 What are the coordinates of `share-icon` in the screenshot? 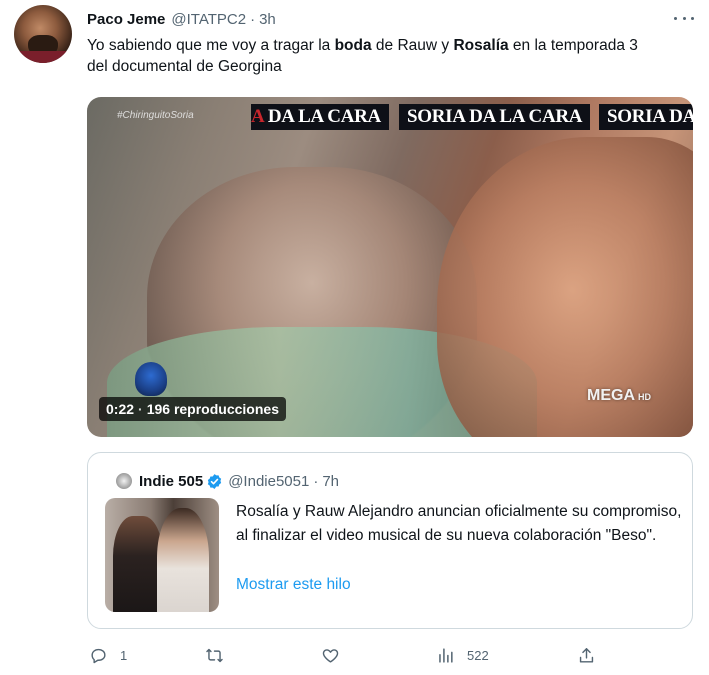 It's located at (586, 655).